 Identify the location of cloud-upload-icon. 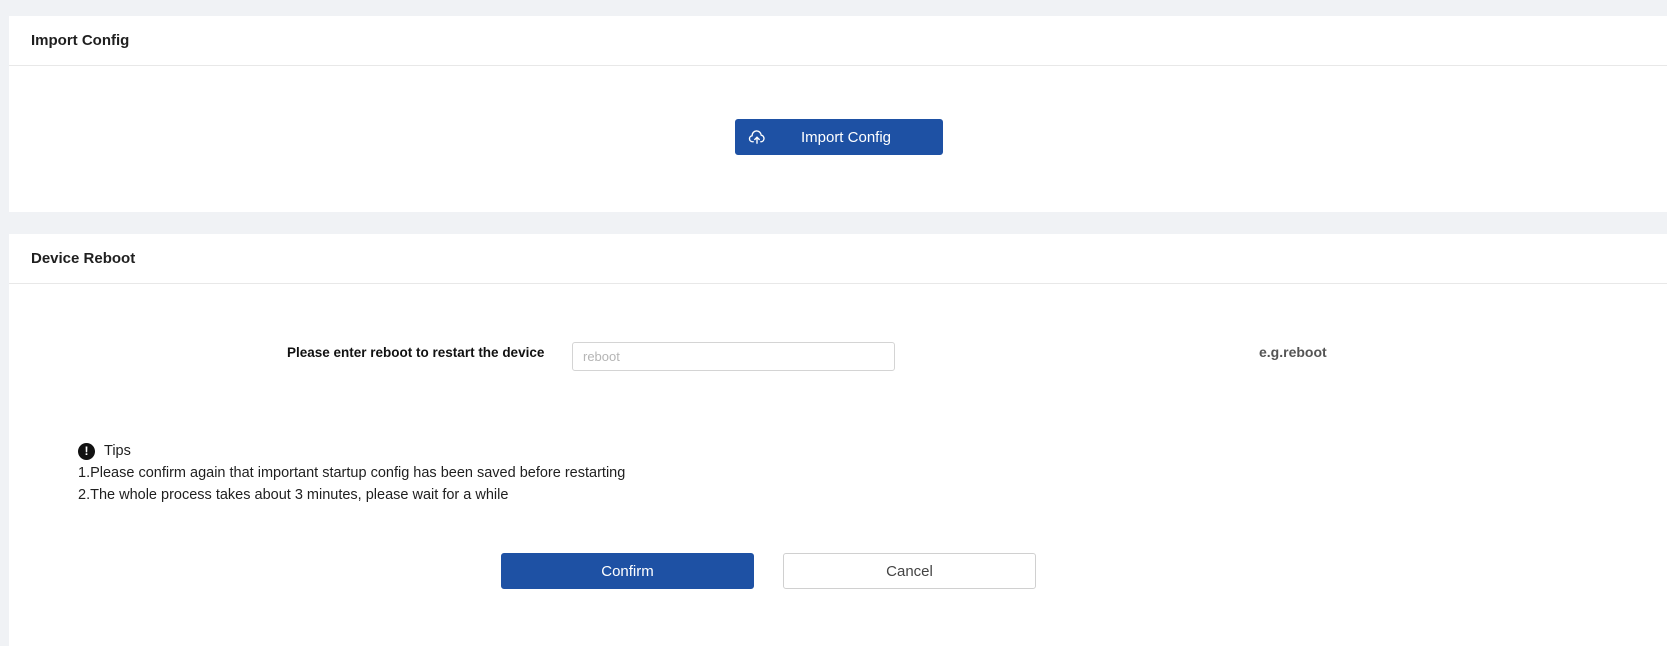
(756, 137).